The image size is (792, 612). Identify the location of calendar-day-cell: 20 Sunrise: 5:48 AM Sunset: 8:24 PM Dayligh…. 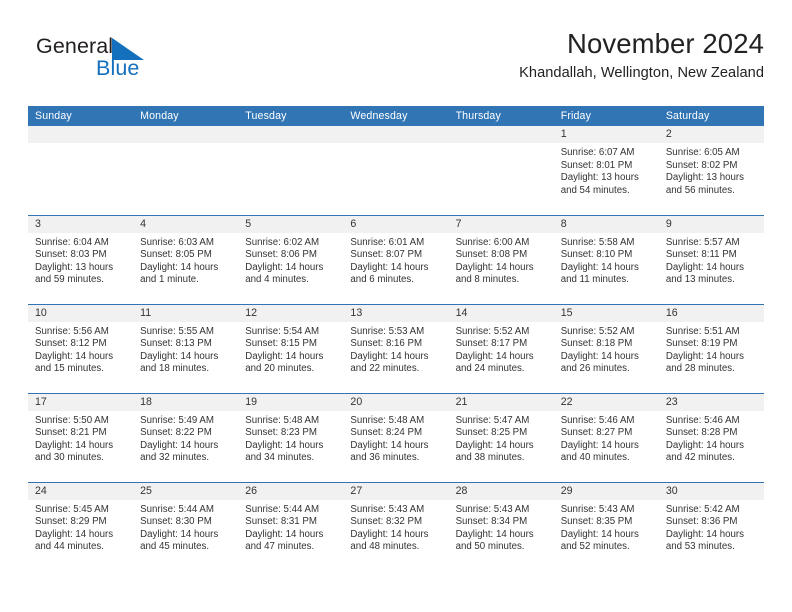
(396, 437).